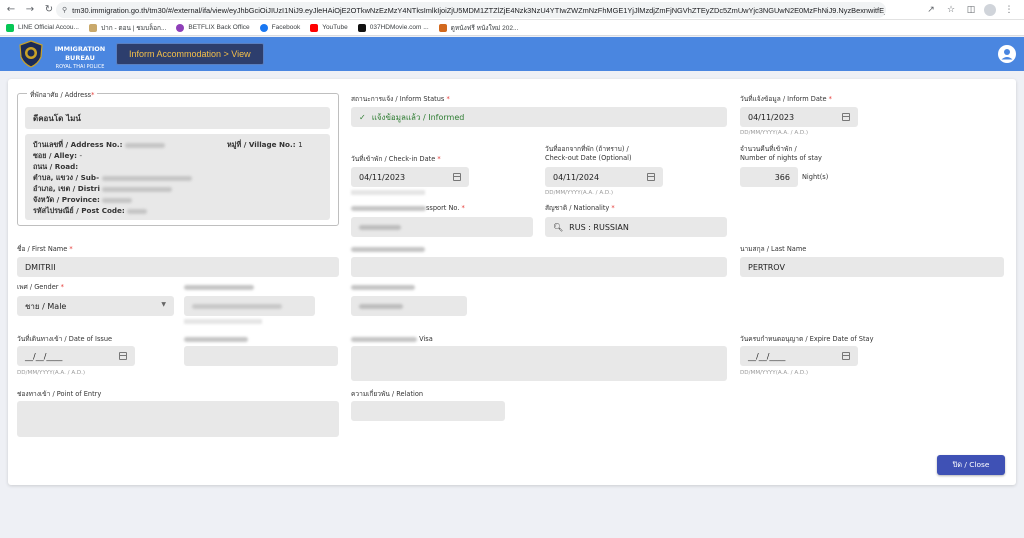 The height and width of the screenshot is (538, 1024). Describe the element at coordinates (774, 373) in the screenshot. I see `expire-stay-hint: DD/MM/YYYY(A.A. / A.D.)` at that location.